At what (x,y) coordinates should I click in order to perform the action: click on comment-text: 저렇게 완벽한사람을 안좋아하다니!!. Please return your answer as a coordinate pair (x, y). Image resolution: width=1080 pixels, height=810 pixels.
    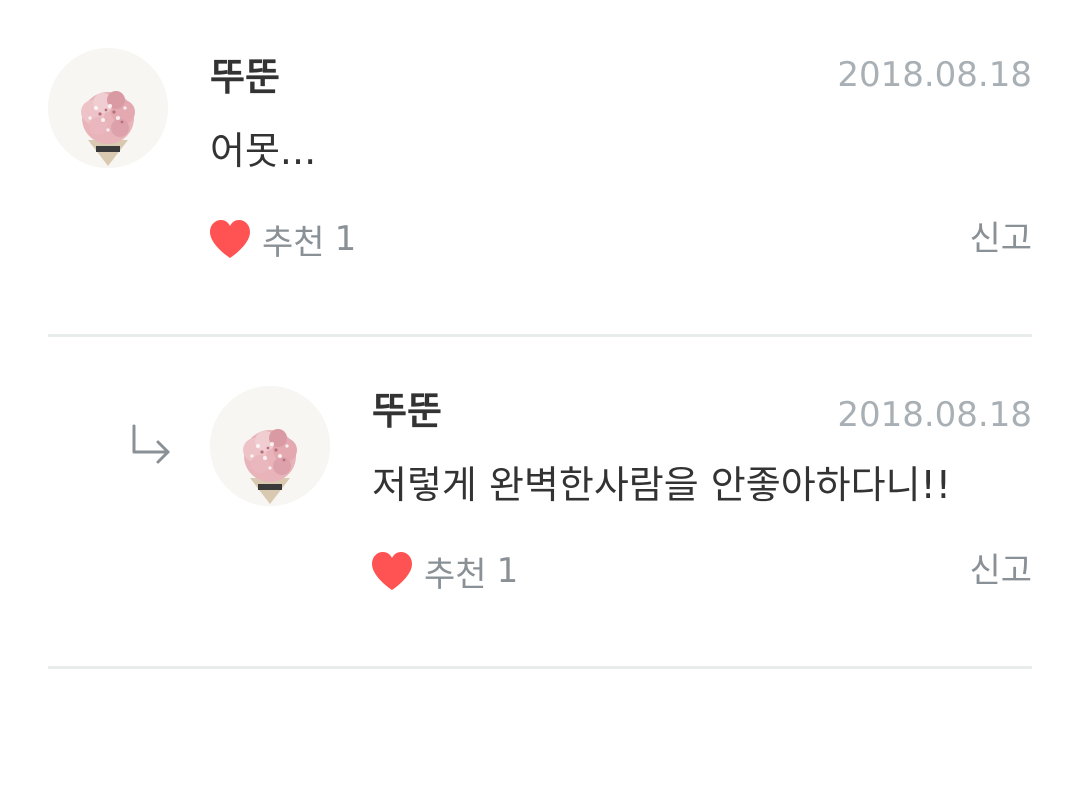
    Looking at the image, I should click on (662, 485).